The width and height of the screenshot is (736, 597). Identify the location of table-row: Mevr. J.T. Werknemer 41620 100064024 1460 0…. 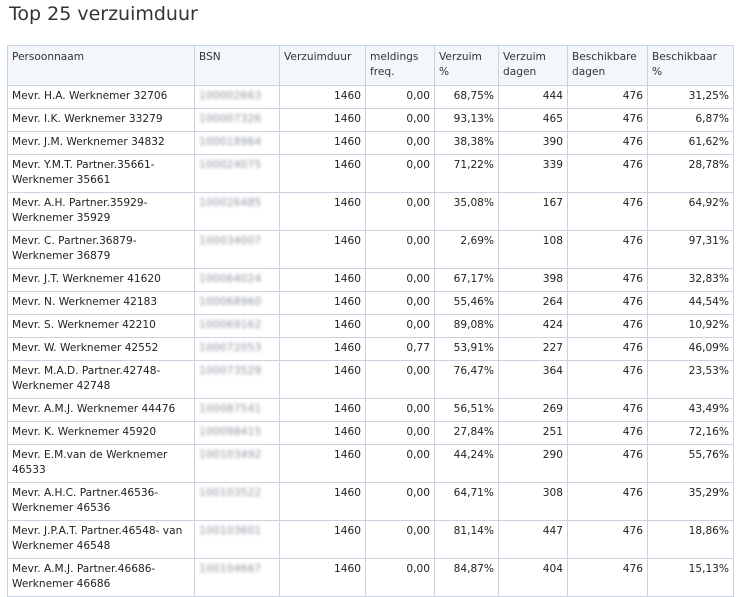
(370, 280).